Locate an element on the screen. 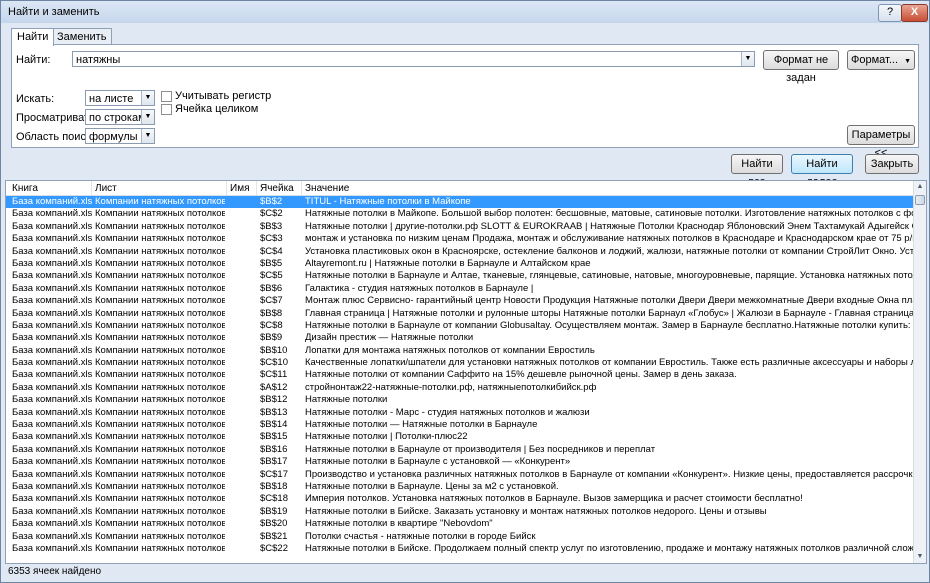 The width and height of the screenshot is (930, 583). cell-address: $B$14 is located at coordinates (274, 425).